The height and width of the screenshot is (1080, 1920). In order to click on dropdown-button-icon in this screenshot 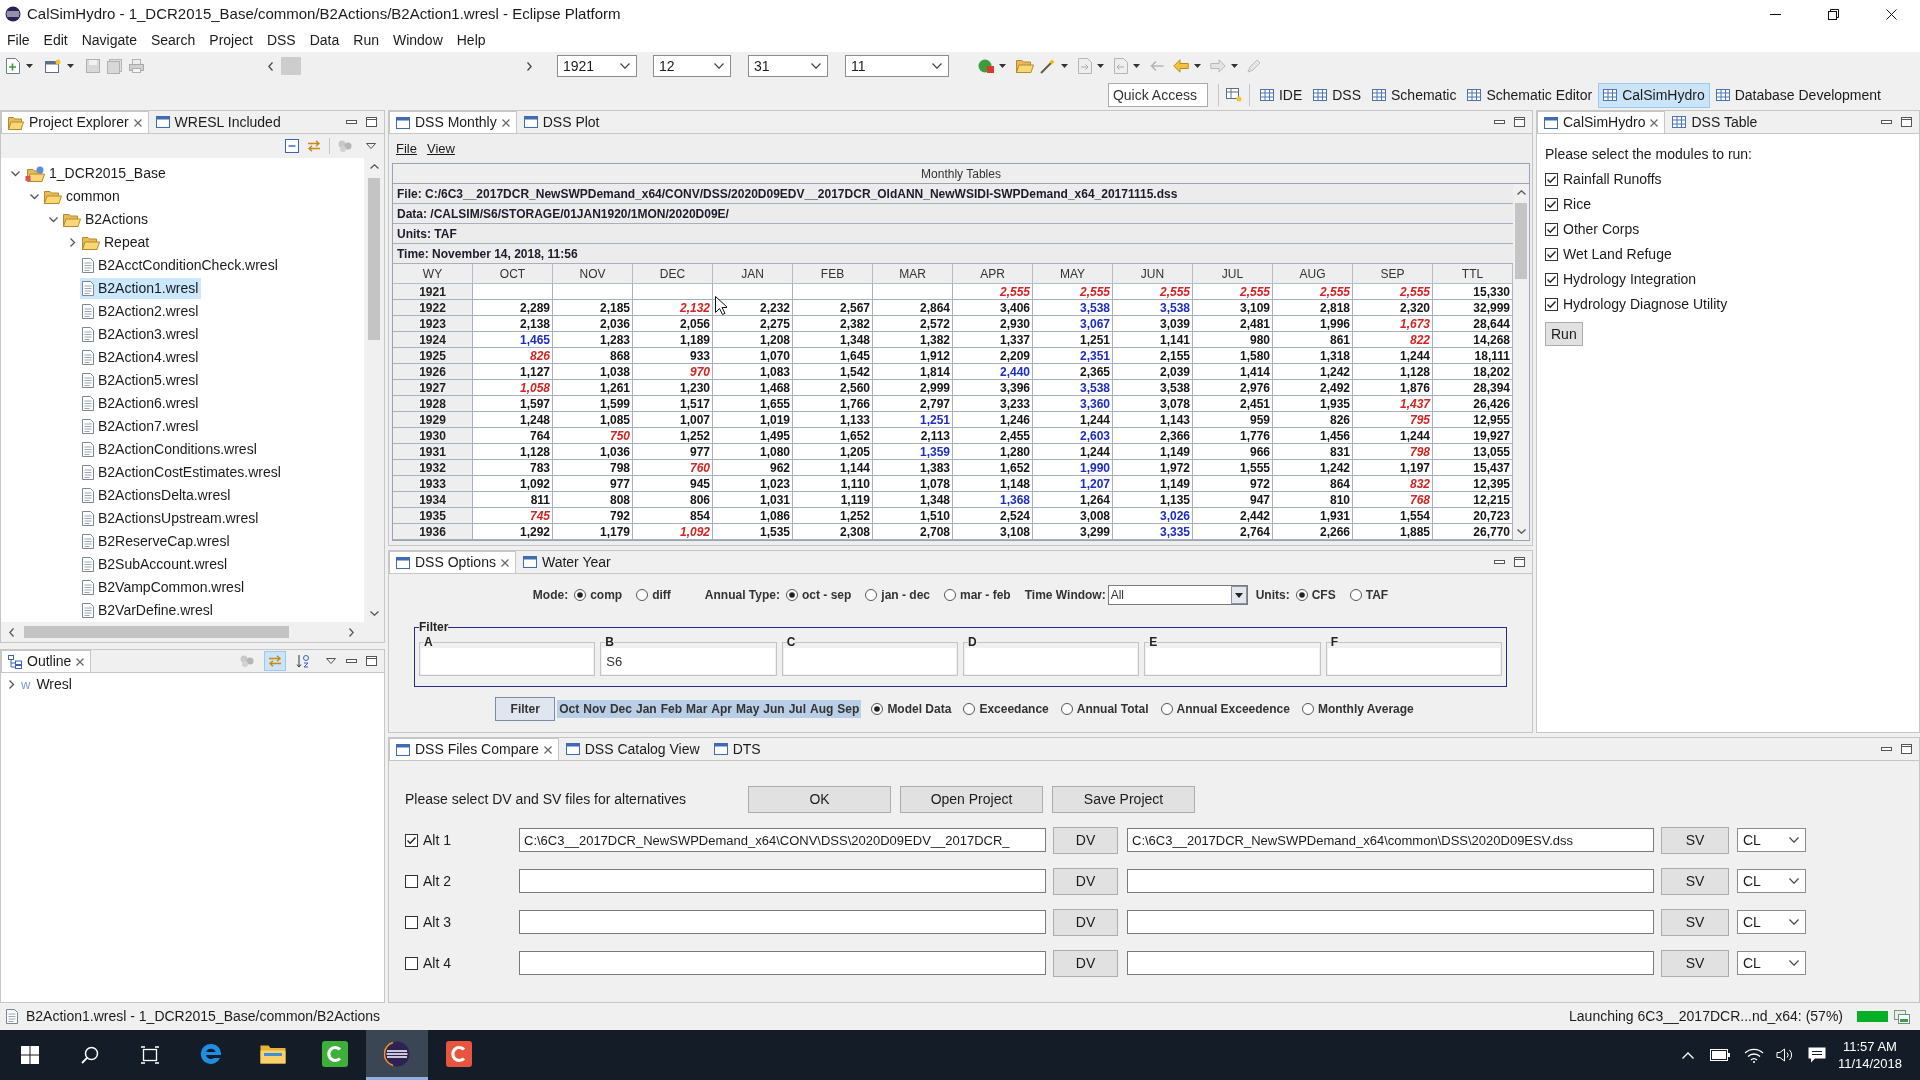, I will do `click(1238, 595)`.